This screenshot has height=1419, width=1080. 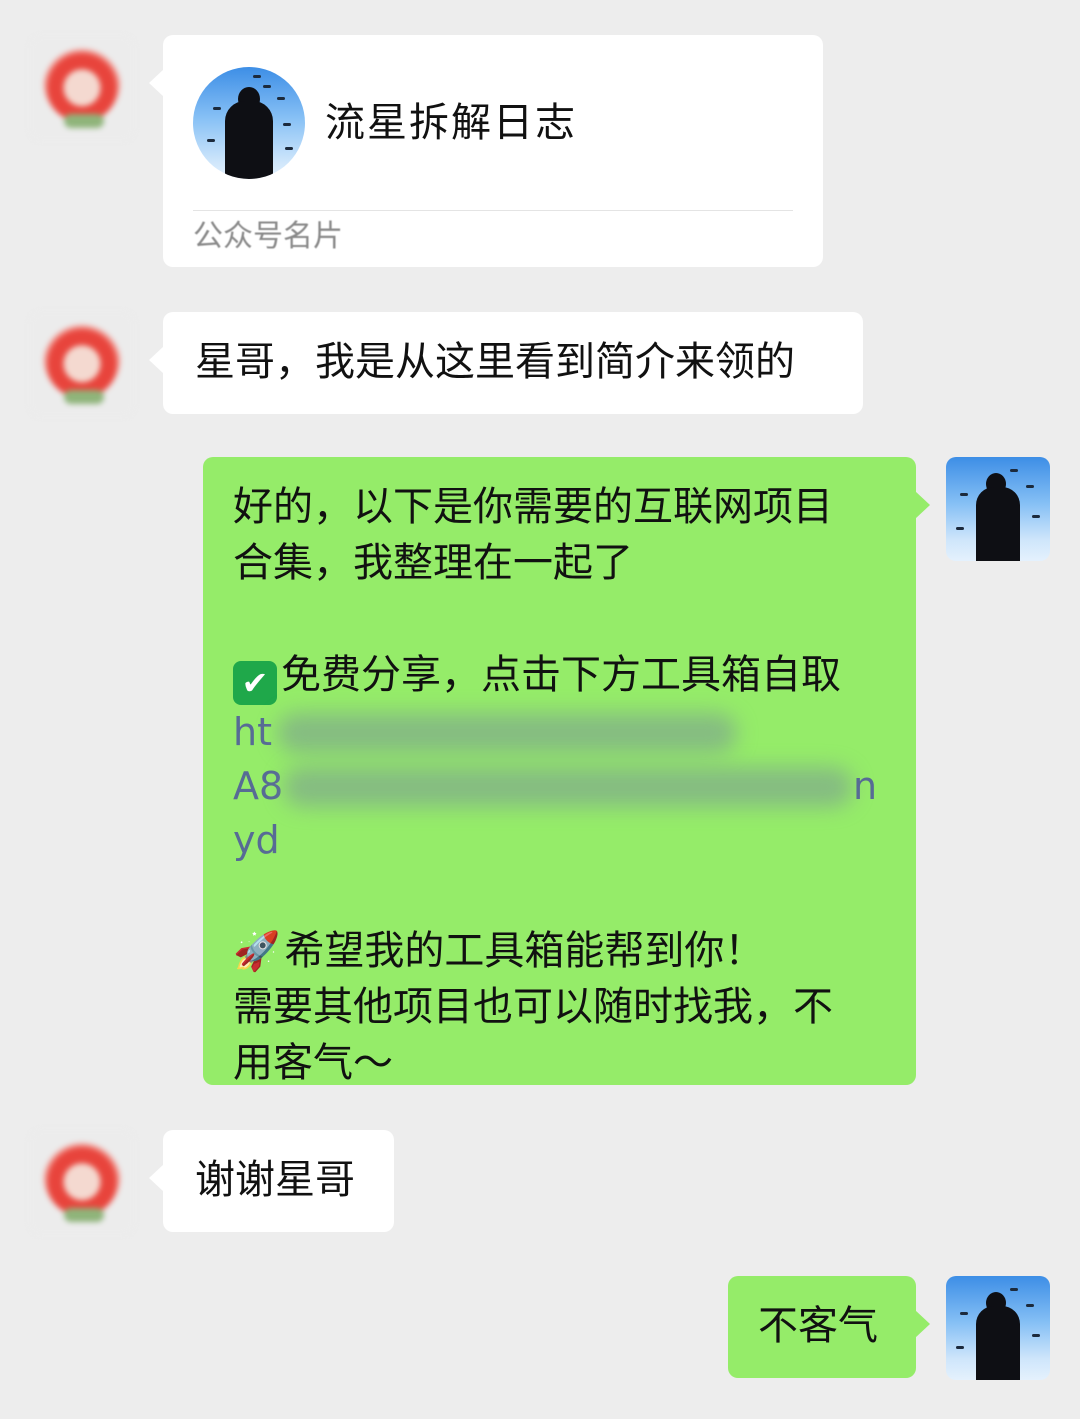 What do you see at coordinates (493, 210) in the screenshot?
I see `account-card-divider` at bounding box center [493, 210].